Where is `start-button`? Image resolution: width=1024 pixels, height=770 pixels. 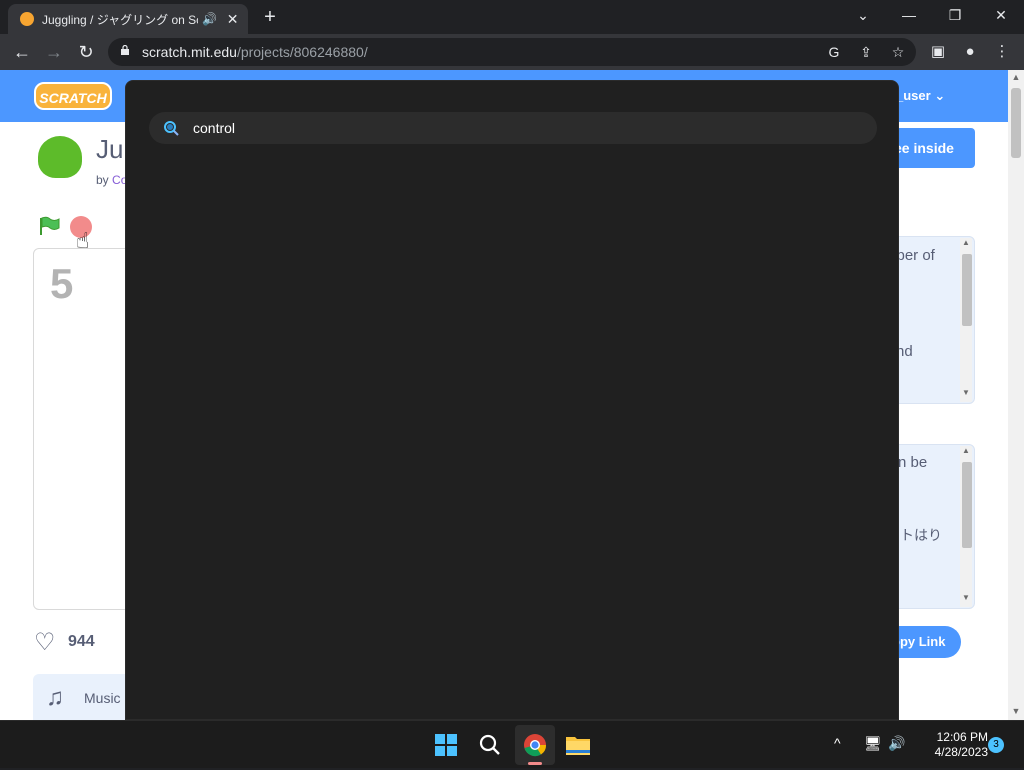 start-button is located at coordinates (446, 745).